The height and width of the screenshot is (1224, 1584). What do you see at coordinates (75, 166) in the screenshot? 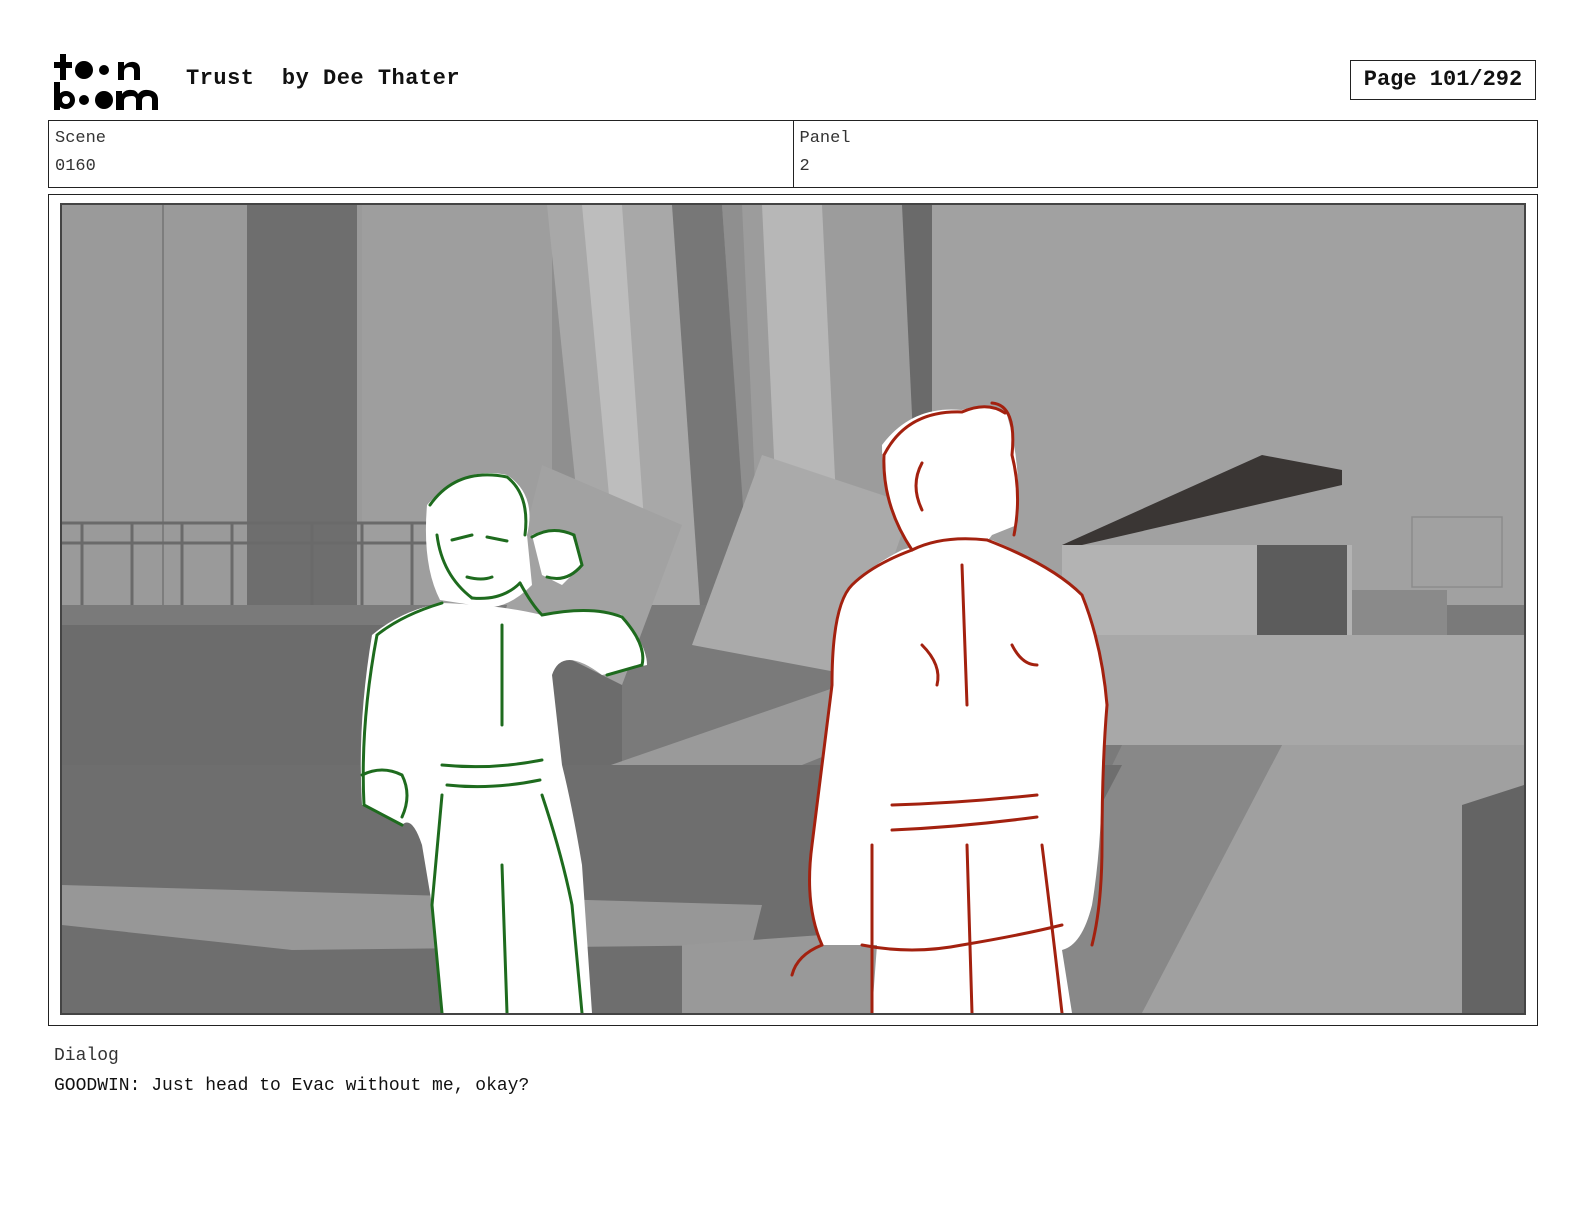
I see `scene-value: 0160` at bounding box center [75, 166].